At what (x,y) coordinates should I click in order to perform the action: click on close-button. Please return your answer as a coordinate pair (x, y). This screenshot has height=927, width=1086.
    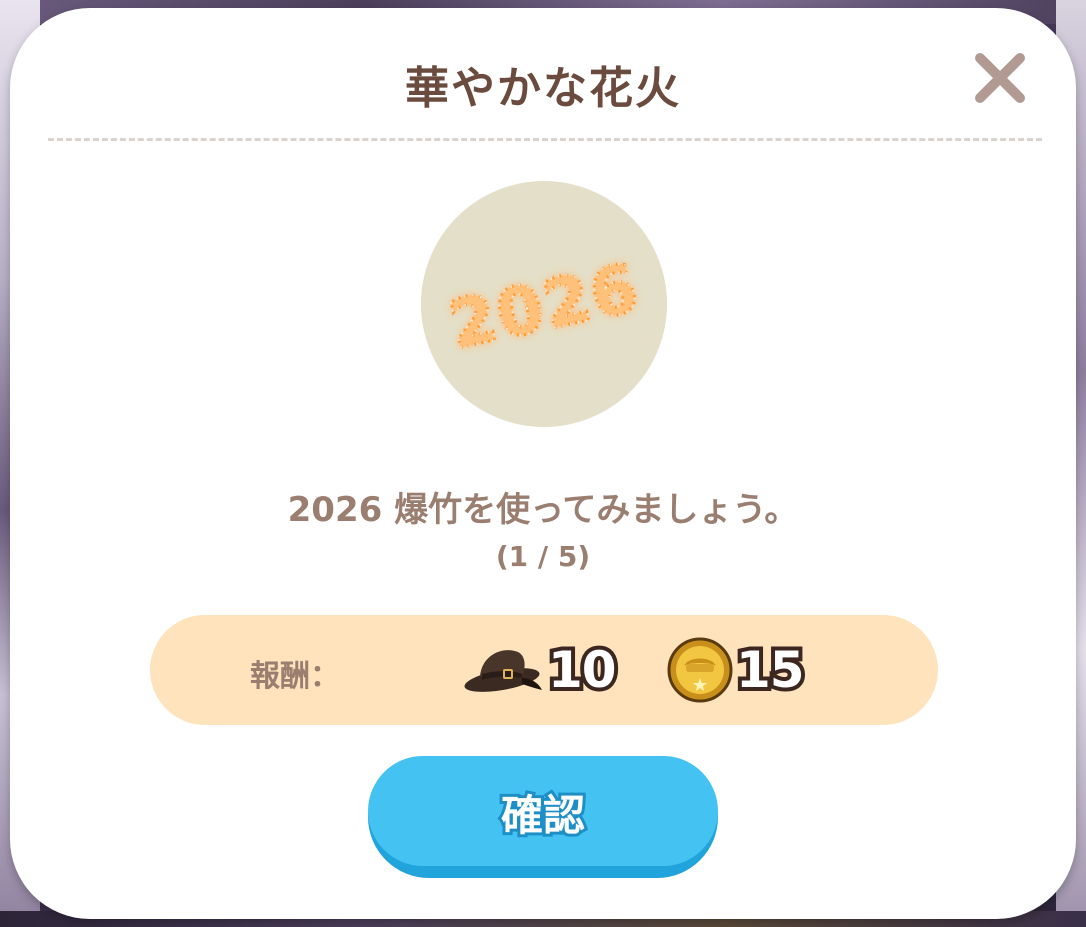
    Looking at the image, I should click on (1000, 78).